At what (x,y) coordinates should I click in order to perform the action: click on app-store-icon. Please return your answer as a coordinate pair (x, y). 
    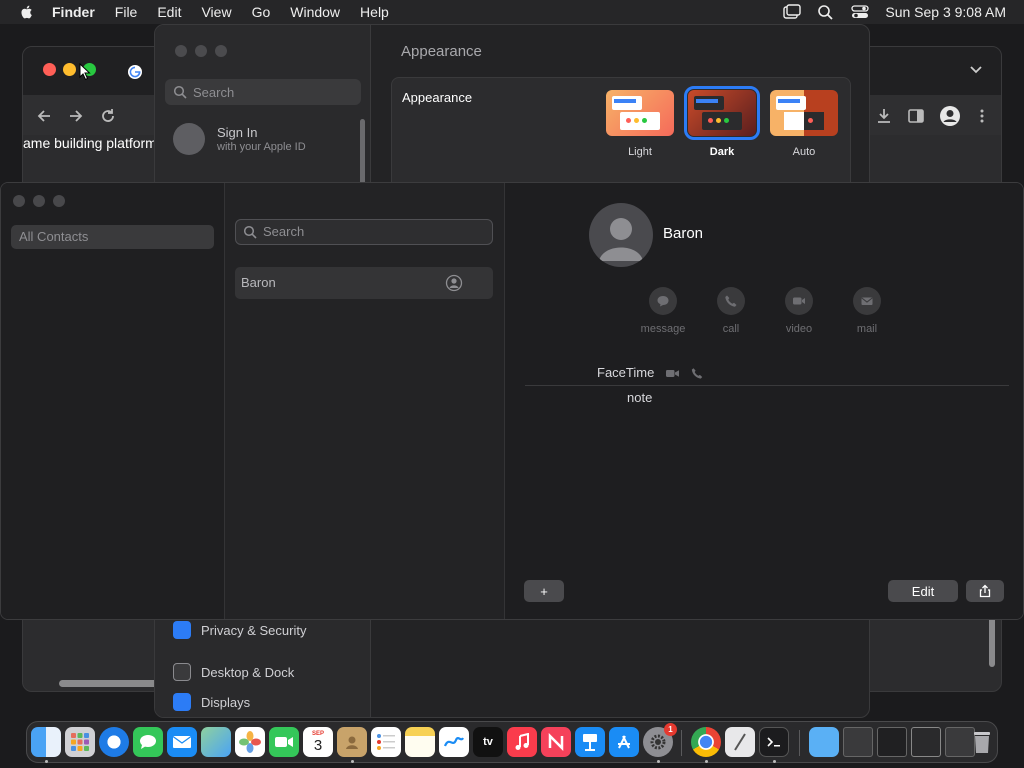
    Looking at the image, I should click on (624, 742).